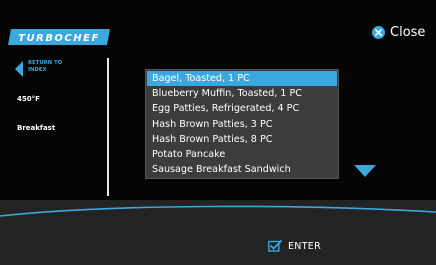 Image resolution: width=436 pixels, height=265 pixels. Describe the element at coordinates (19, 69) in the screenshot. I see `arrow-left-icon` at that location.